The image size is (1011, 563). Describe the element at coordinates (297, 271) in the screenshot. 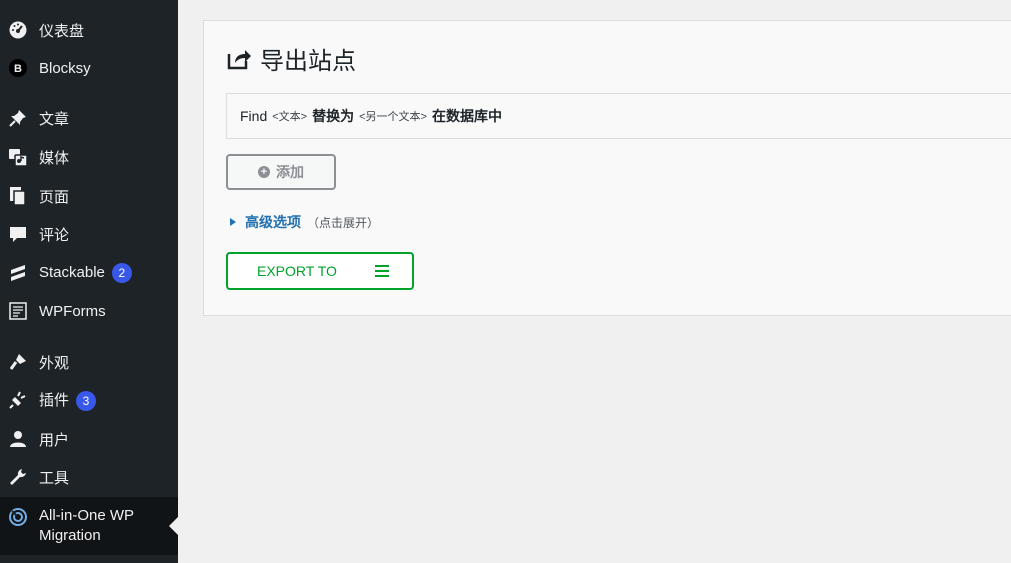

I see `export-to-label: EXPORT TO` at that location.